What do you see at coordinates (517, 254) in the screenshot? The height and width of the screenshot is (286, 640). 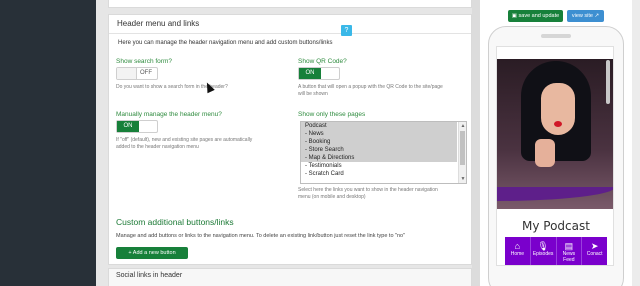 I see `nav-label: Home` at bounding box center [517, 254].